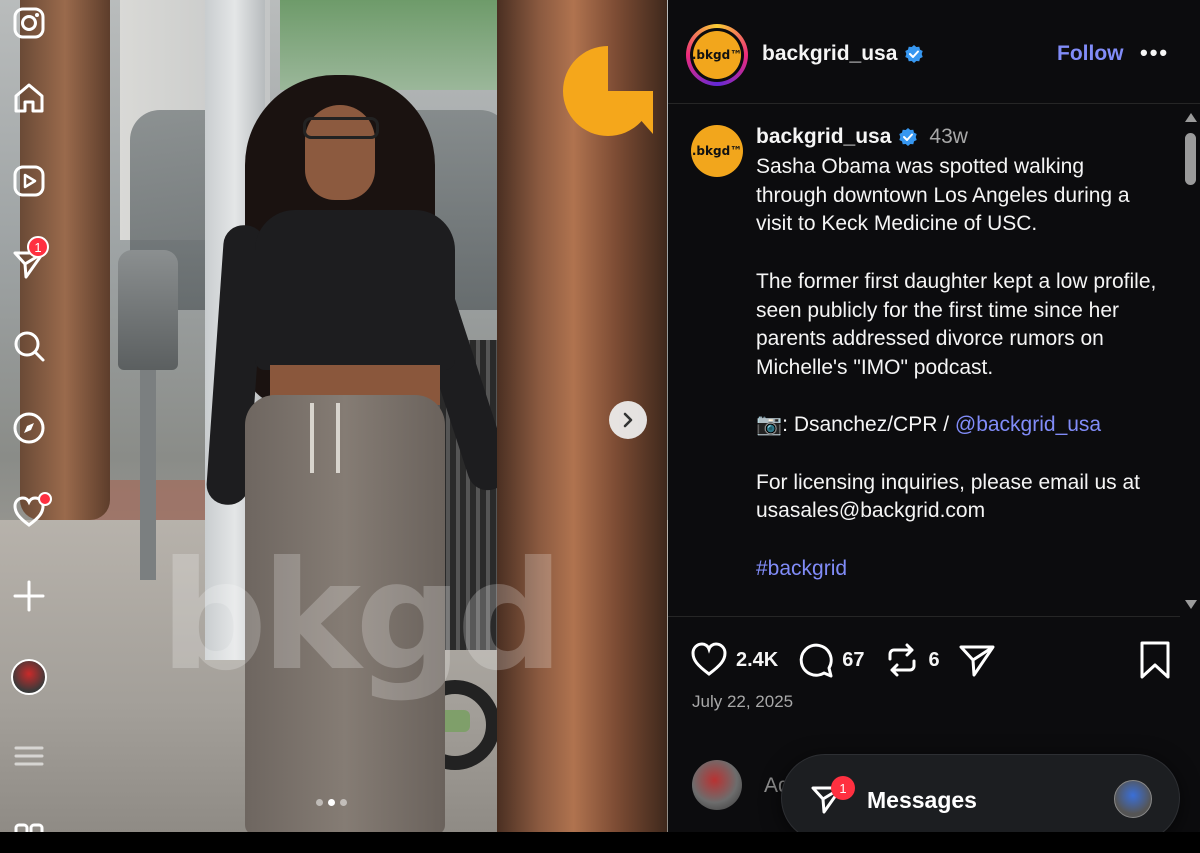 The image size is (1200, 853). What do you see at coordinates (922, 800) in the screenshot?
I see `messages-label: Messages` at bounding box center [922, 800].